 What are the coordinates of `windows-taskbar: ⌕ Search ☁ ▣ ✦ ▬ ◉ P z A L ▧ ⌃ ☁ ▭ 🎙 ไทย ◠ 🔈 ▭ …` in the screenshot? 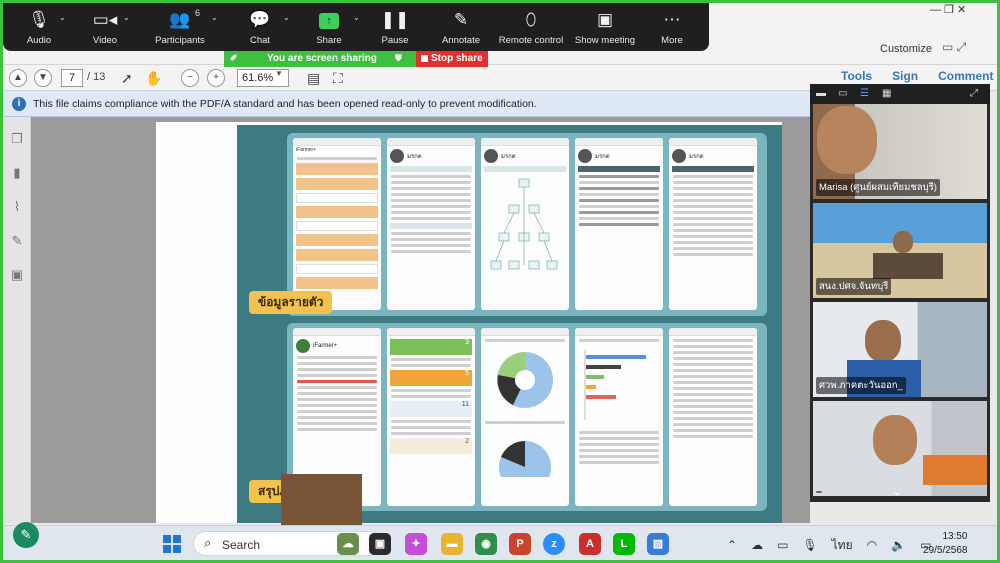 It's located at (500, 542).